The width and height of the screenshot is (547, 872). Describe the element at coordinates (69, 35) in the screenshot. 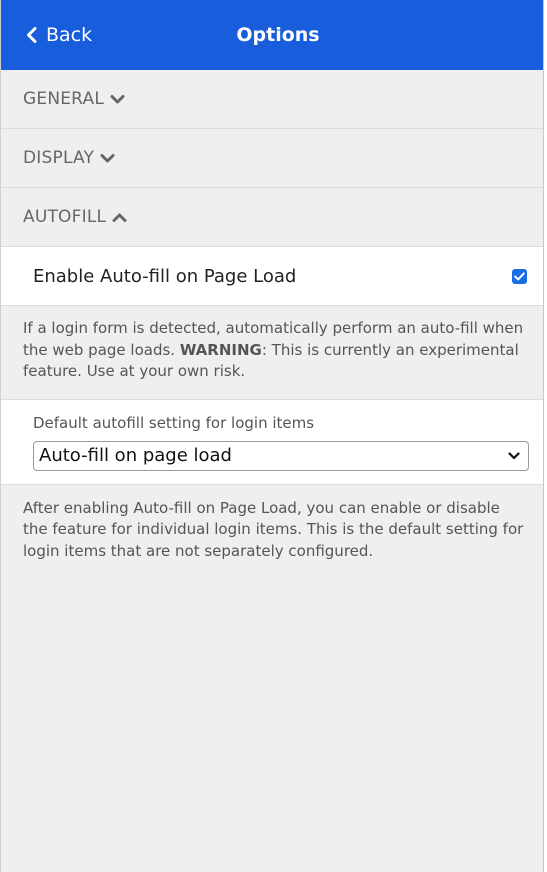

I see `back-label: Back` at that location.